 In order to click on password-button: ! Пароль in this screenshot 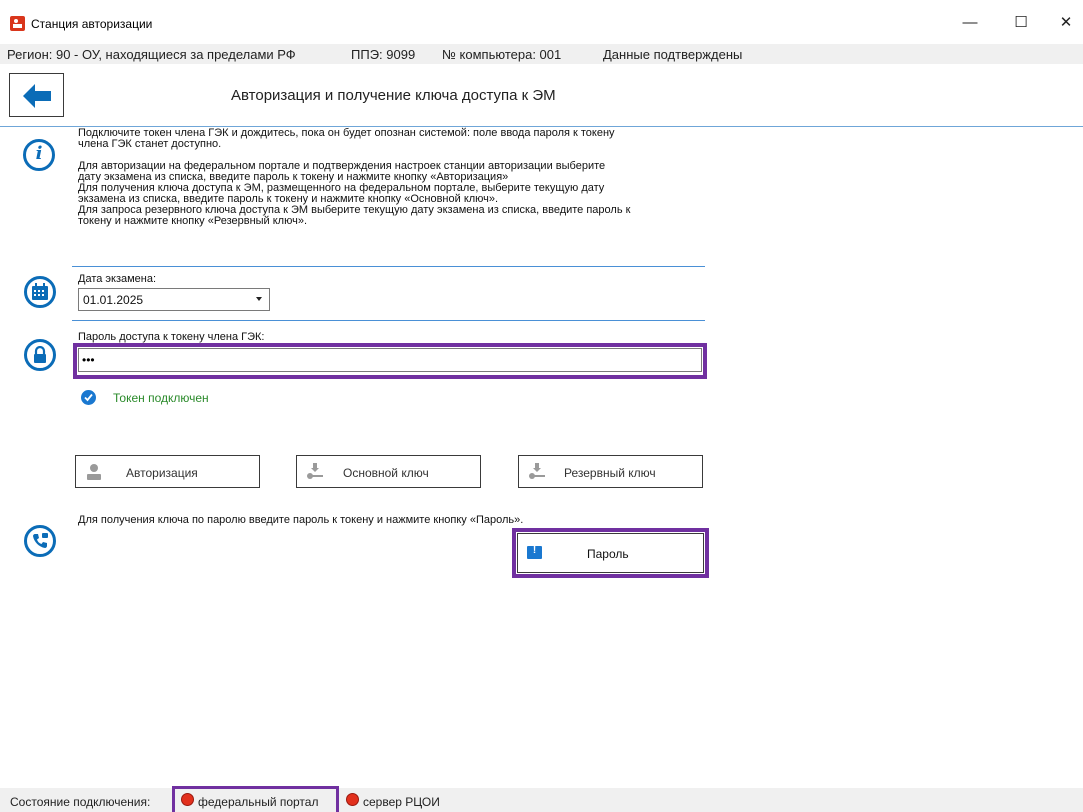, I will do `click(610, 553)`.